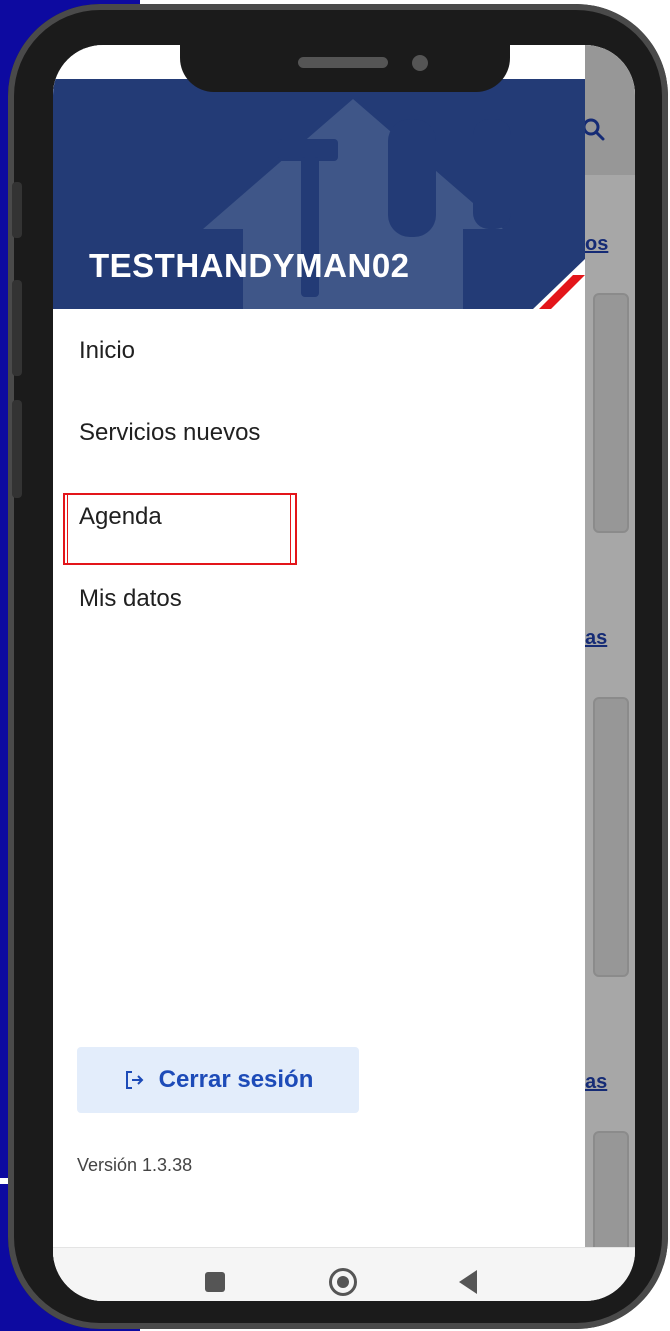  Describe the element at coordinates (120, 517) in the screenshot. I see `menu-item-agenda: Agenda` at that location.